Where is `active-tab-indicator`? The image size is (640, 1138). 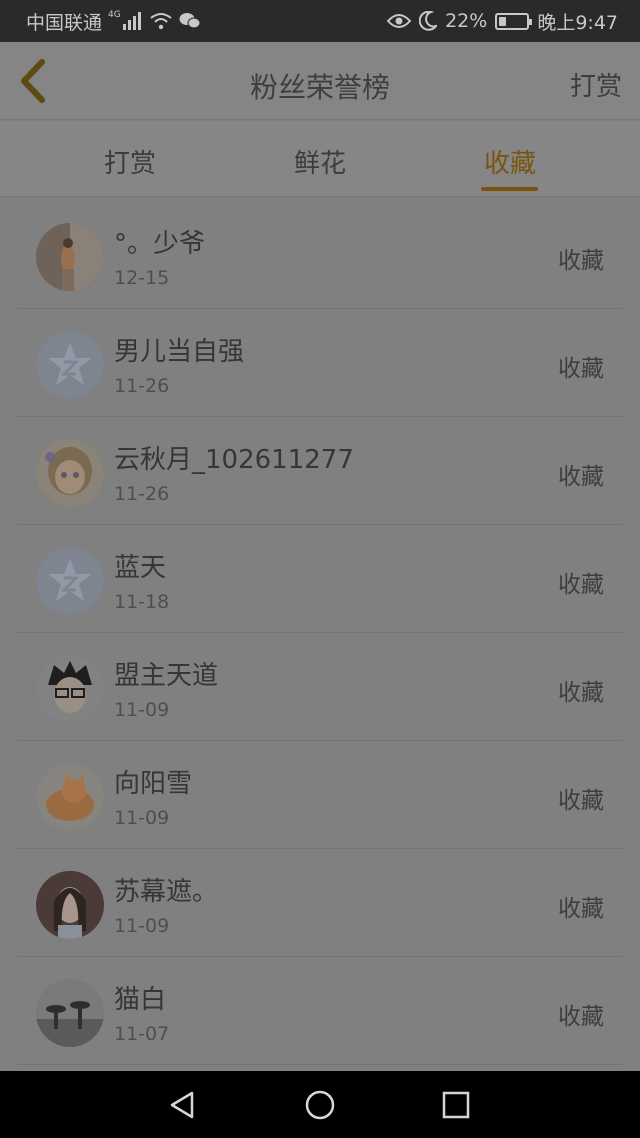
active-tab-indicator is located at coordinates (509, 189).